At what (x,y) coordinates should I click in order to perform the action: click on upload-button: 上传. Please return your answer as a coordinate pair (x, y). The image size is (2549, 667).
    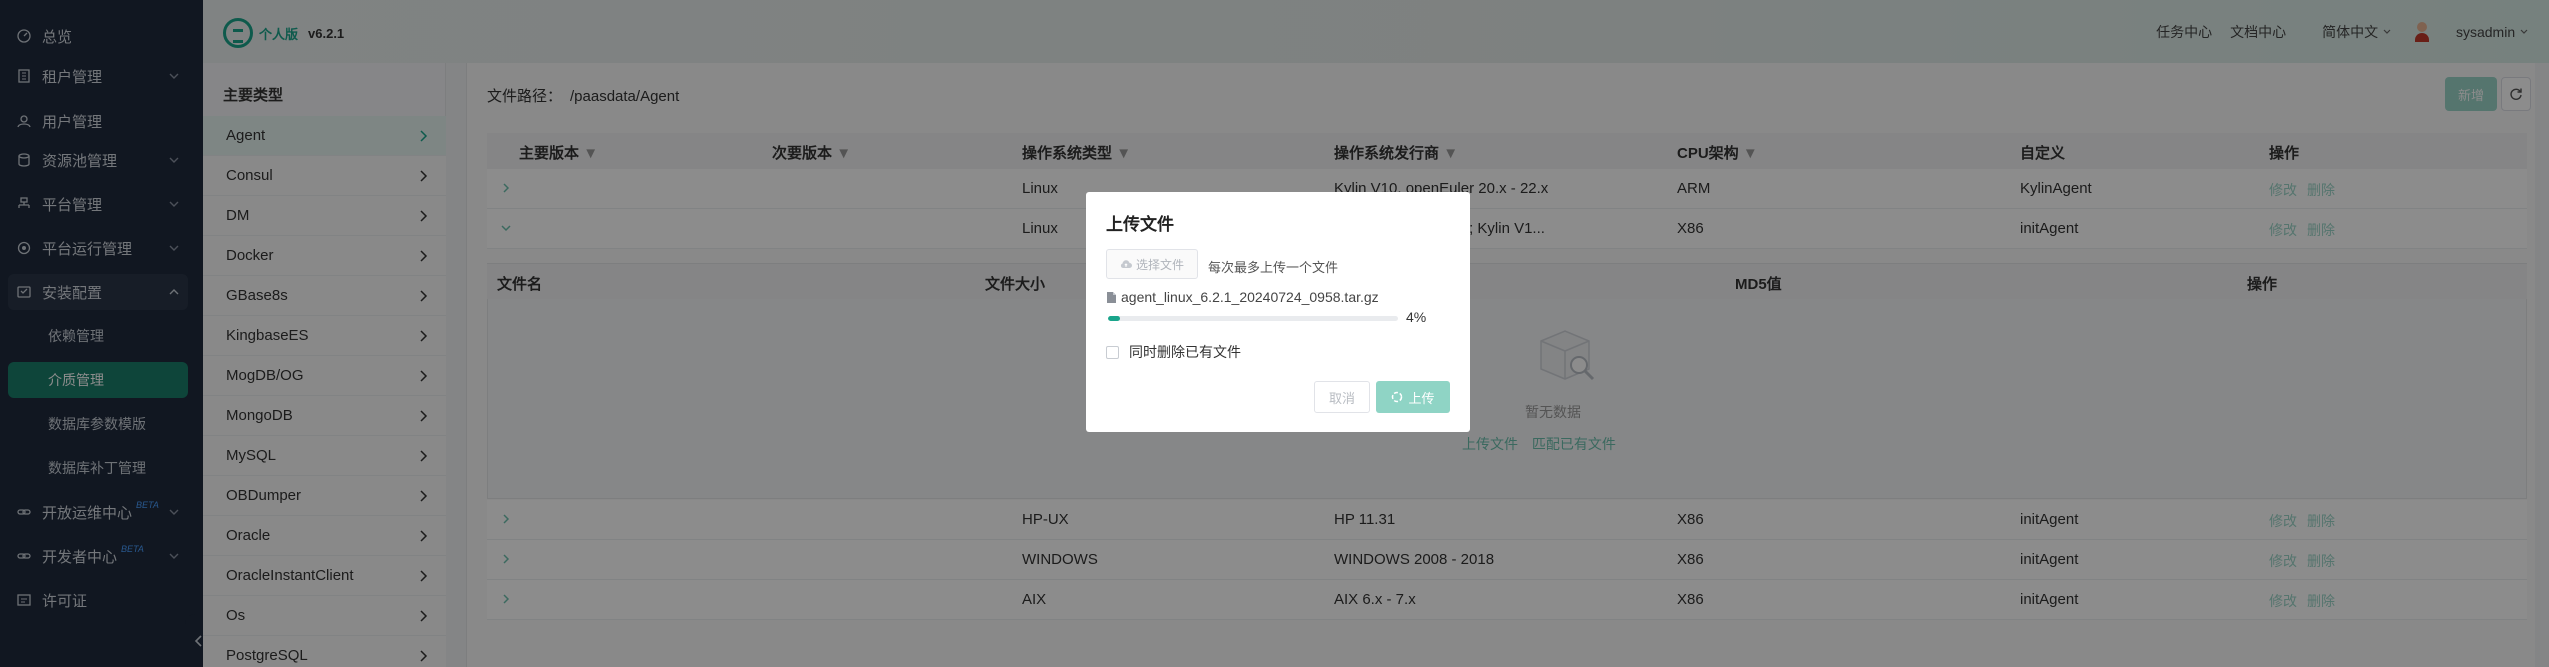
    Looking at the image, I should click on (1413, 397).